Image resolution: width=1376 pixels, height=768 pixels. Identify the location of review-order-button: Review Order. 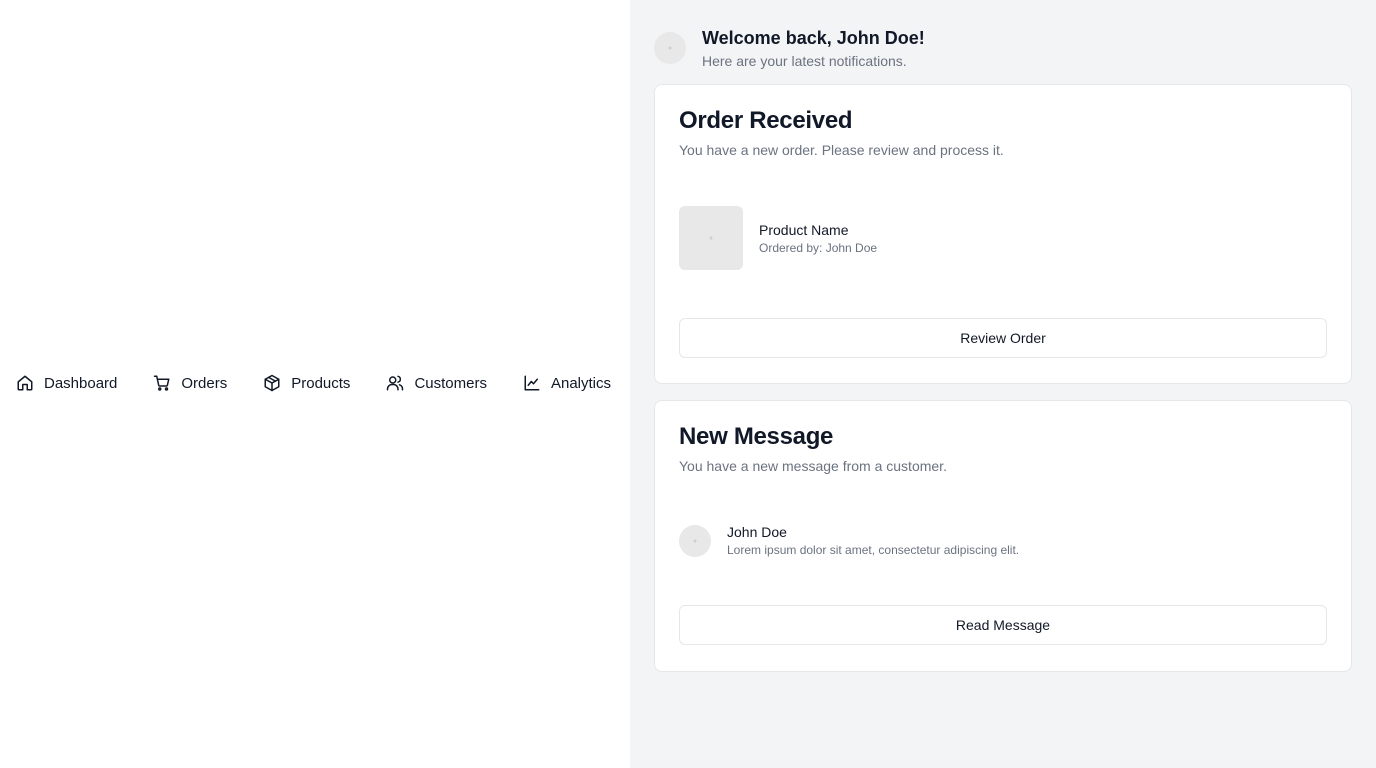
(1003, 338).